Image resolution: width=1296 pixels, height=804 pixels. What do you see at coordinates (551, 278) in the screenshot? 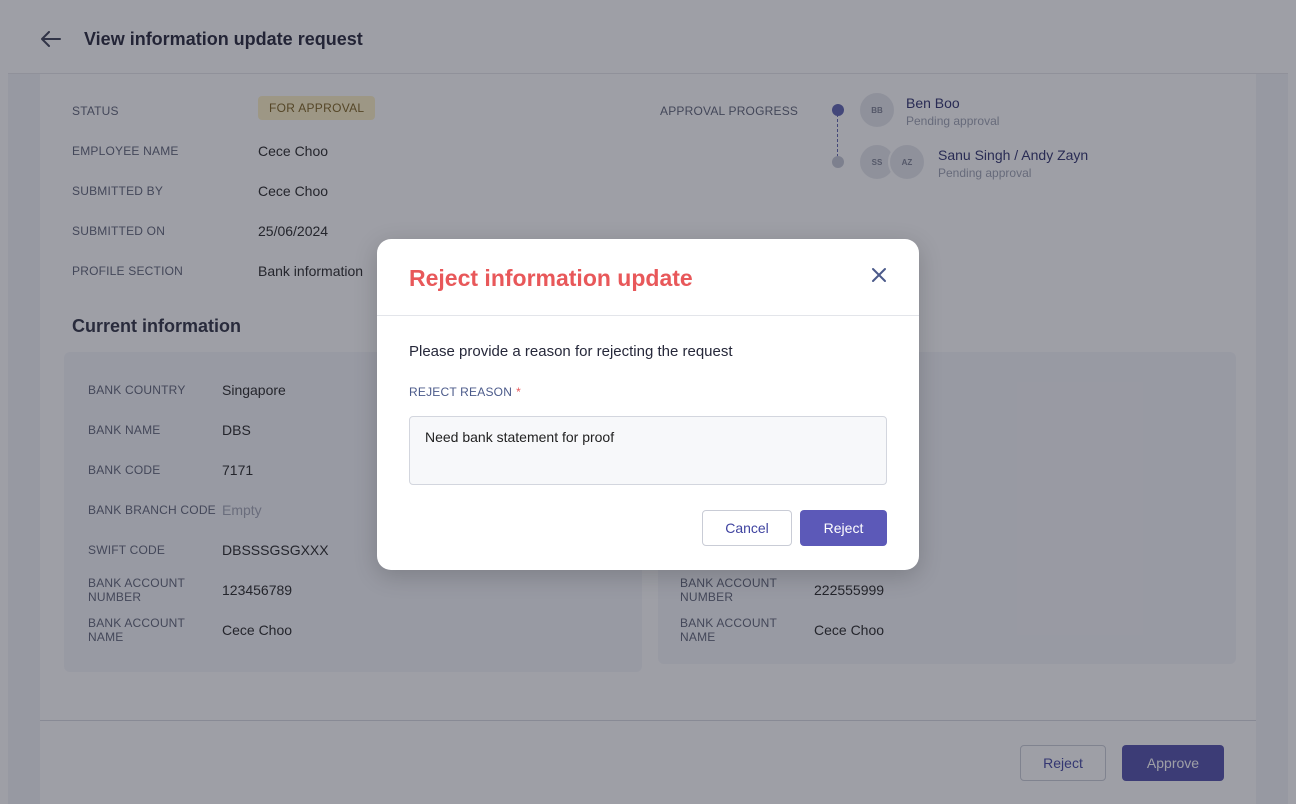
I see `dialog-title: Reject information update` at bounding box center [551, 278].